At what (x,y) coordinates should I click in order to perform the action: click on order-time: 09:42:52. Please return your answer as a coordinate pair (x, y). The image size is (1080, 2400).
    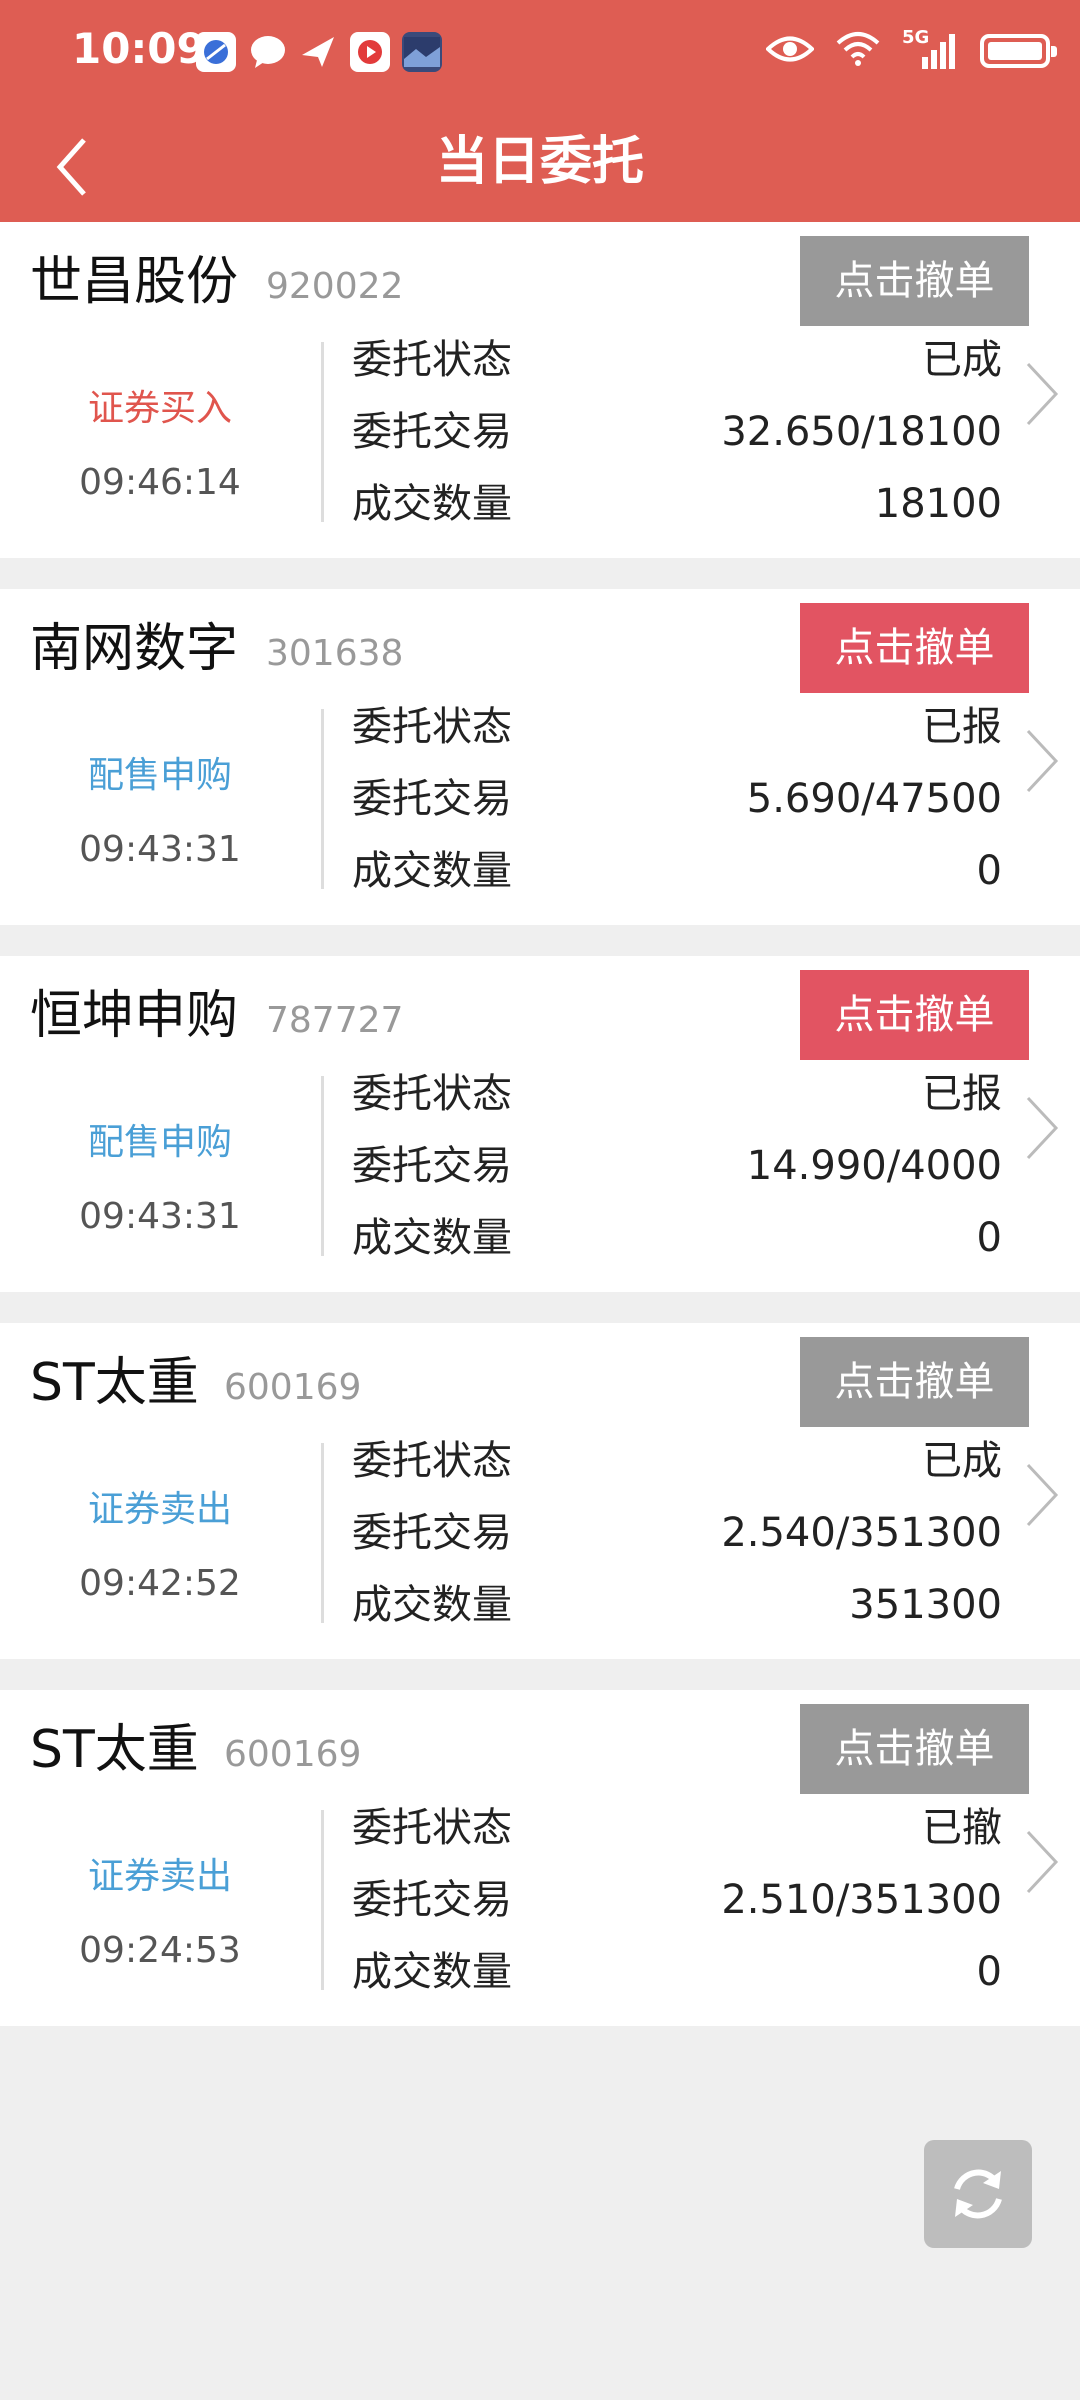
    Looking at the image, I should click on (160, 1583).